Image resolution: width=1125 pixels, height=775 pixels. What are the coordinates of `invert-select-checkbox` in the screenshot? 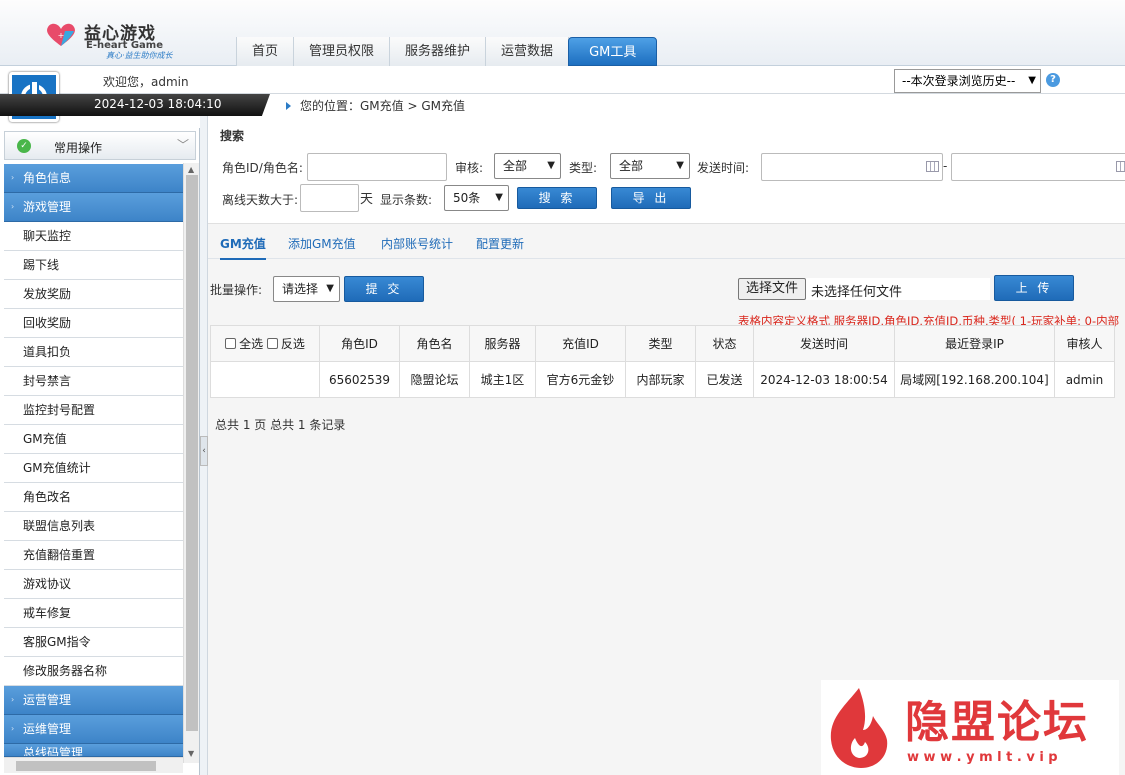 It's located at (272, 343).